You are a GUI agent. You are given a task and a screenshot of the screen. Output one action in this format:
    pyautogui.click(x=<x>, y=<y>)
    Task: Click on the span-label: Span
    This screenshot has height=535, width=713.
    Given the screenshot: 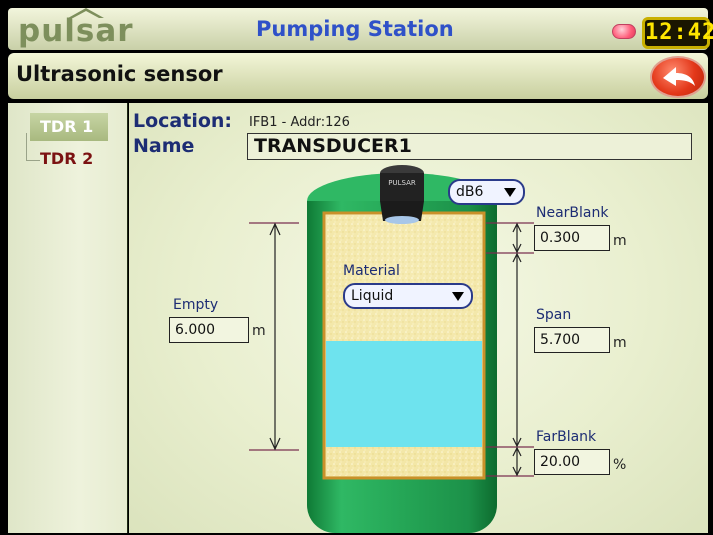 What is the action you would take?
    pyautogui.click(x=554, y=315)
    